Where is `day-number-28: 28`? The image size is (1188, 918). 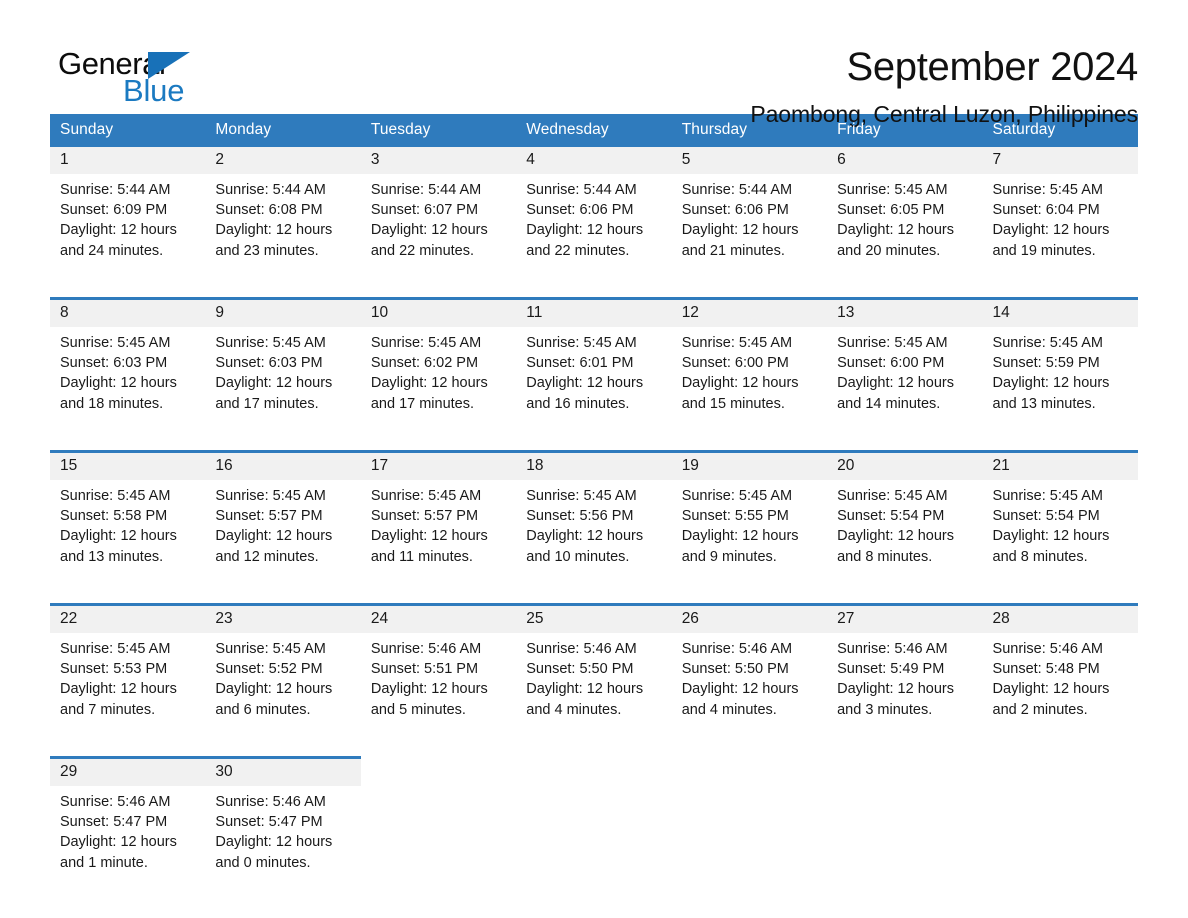 day-number-28: 28 is located at coordinates (1060, 618).